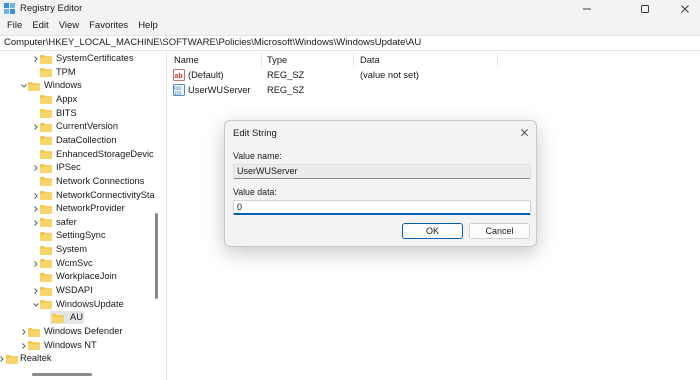 Image resolution: width=700 pixels, height=380 pixels. What do you see at coordinates (350, 8) in the screenshot?
I see `title-bar: Registry Editor` at bounding box center [350, 8].